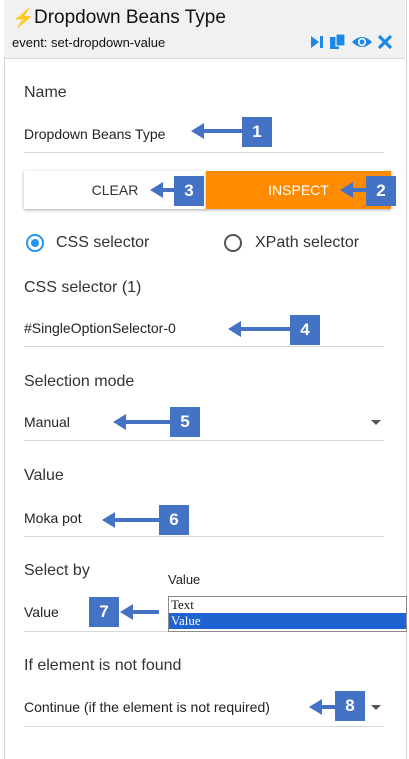 Image resolution: width=409 pixels, height=759 pixels. What do you see at coordinates (350, 706) in the screenshot?
I see `callout-badge-8: 8` at bounding box center [350, 706].